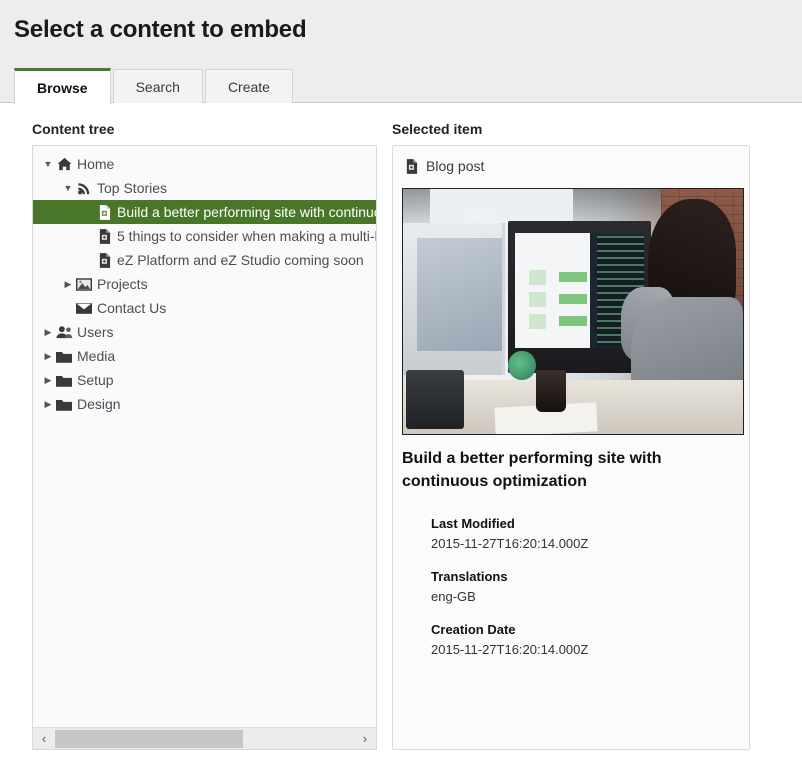 This screenshot has width=802, height=770. I want to click on tree-item-label: Projects, so click(122, 284).